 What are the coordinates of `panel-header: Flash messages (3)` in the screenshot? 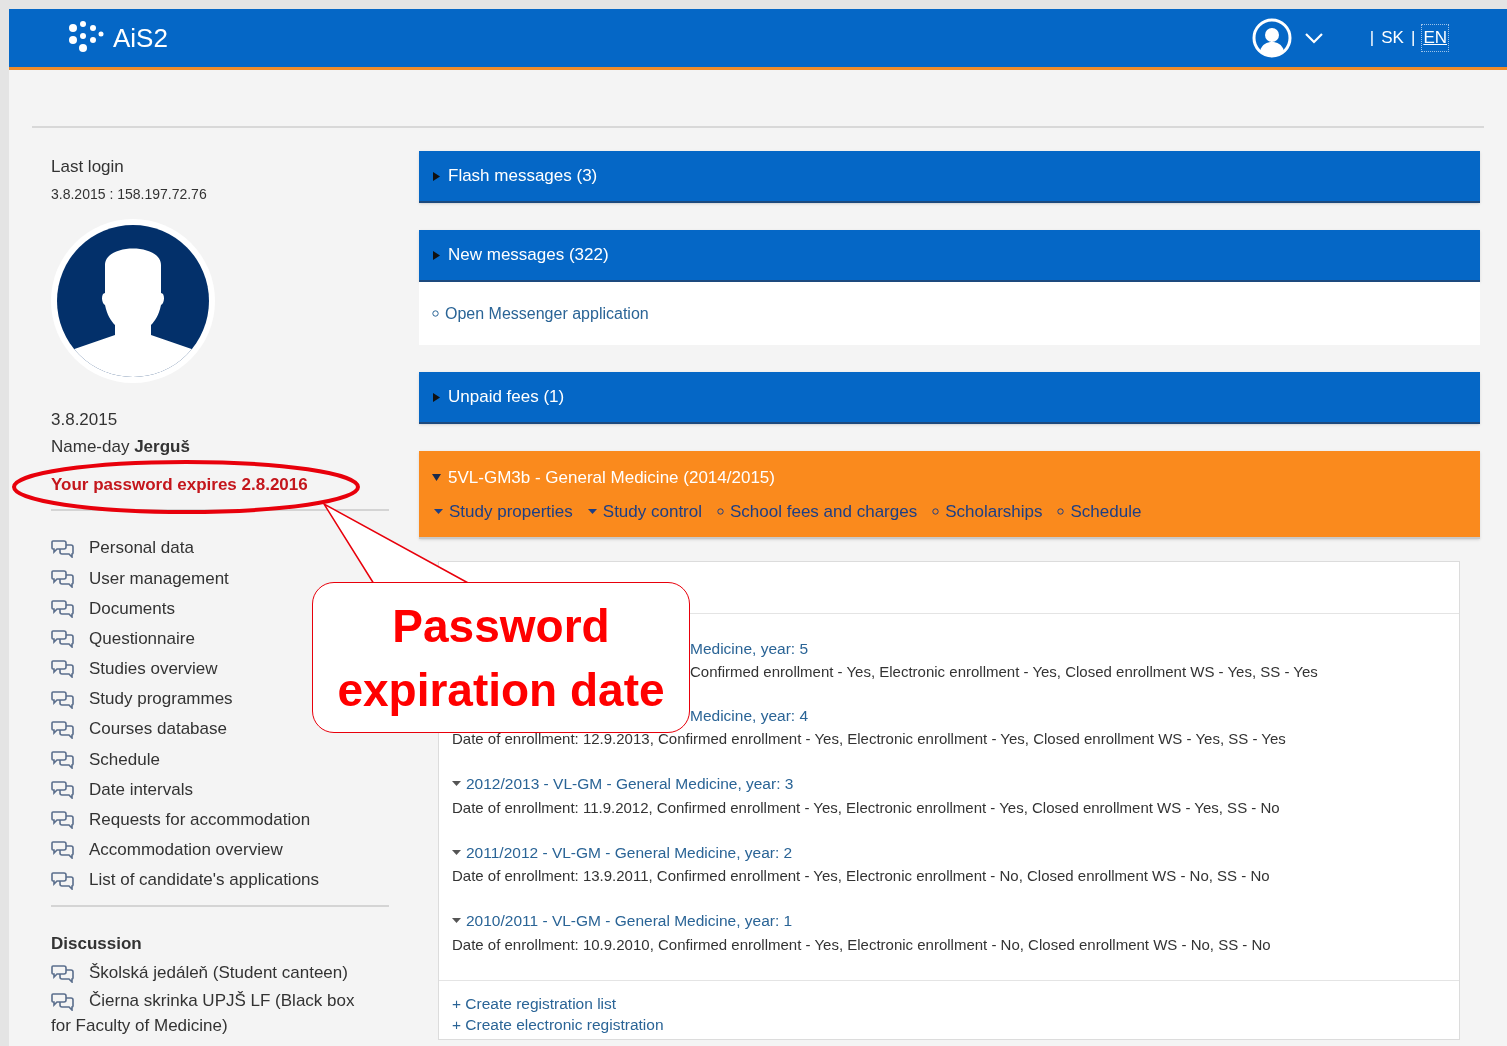 It's located at (949, 177).